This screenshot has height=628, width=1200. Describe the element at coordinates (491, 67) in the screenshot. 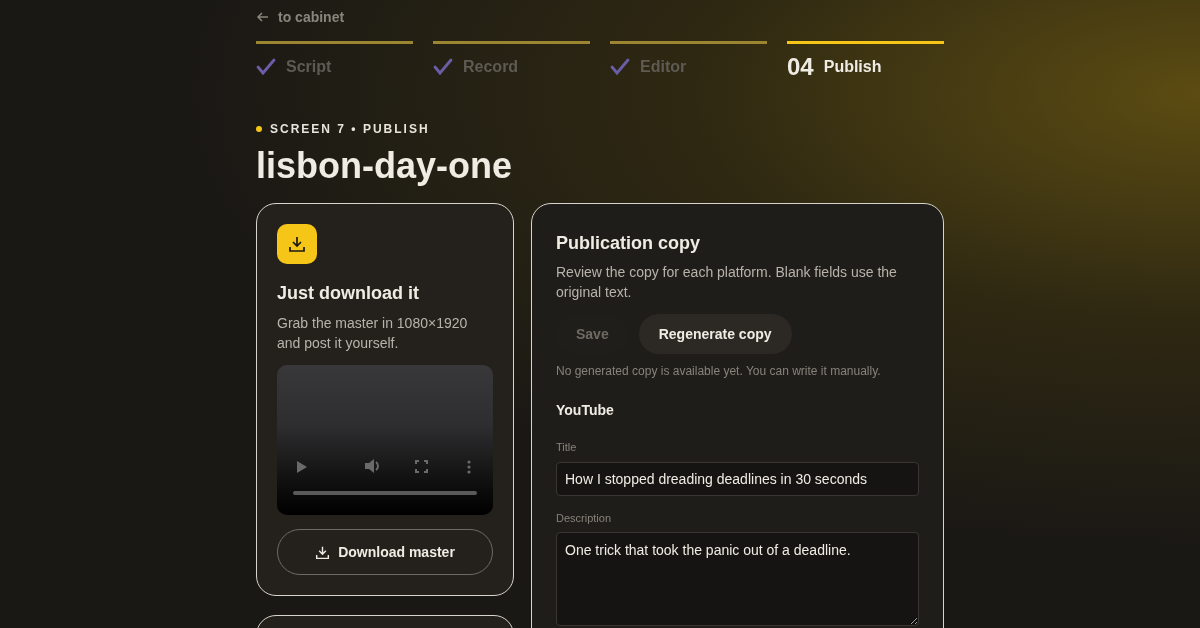

I see `step-label: Record` at that location.